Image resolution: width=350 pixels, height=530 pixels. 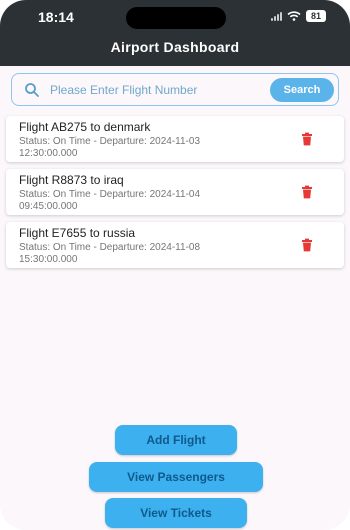 I want to click on flight-status: Status: On Time - Departure: 2024-11-08, so click(x=110, y=247).